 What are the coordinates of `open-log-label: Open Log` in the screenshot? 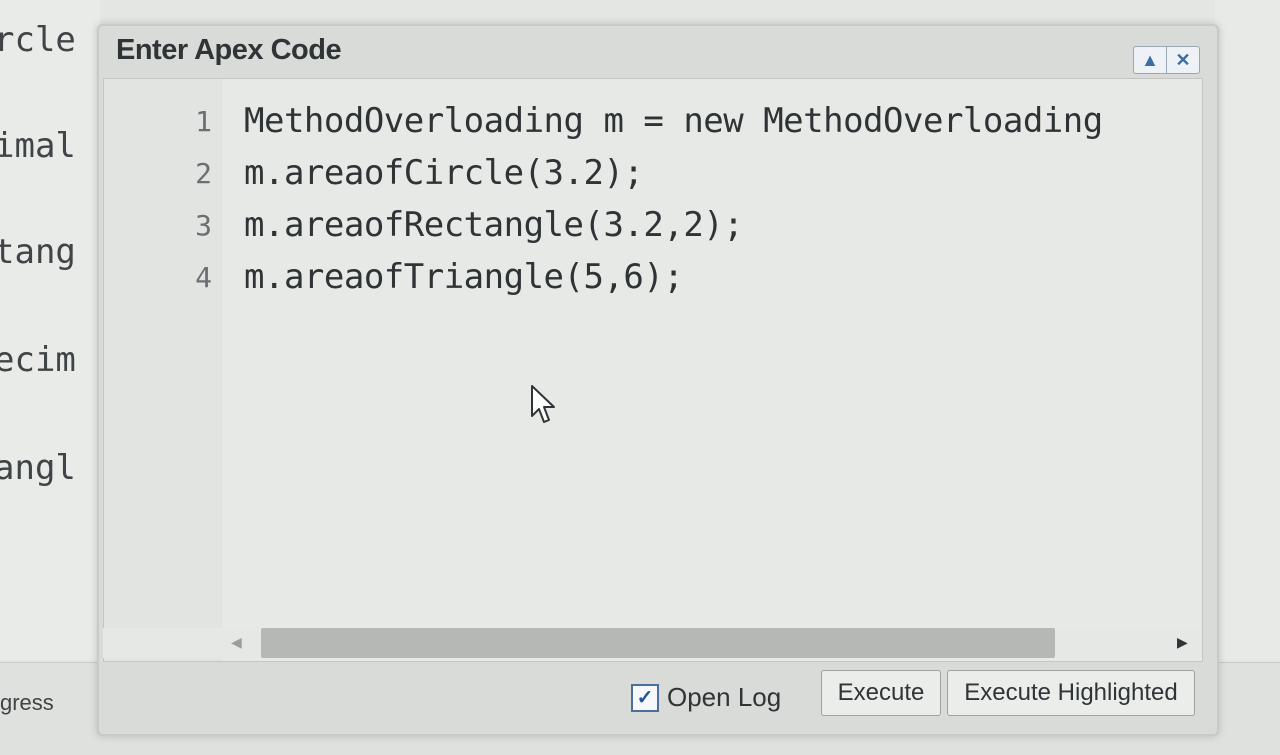 It's located at (724, 697).